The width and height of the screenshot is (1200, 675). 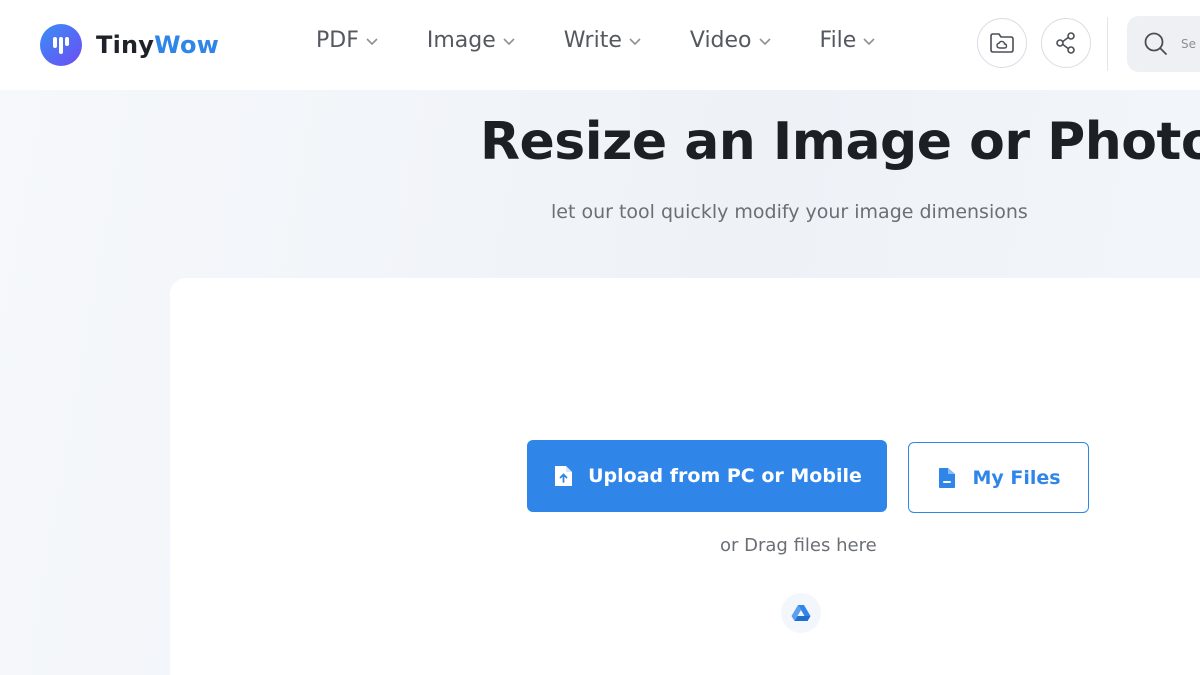 I want to click on share-icon, so click(x=1065, y=43).